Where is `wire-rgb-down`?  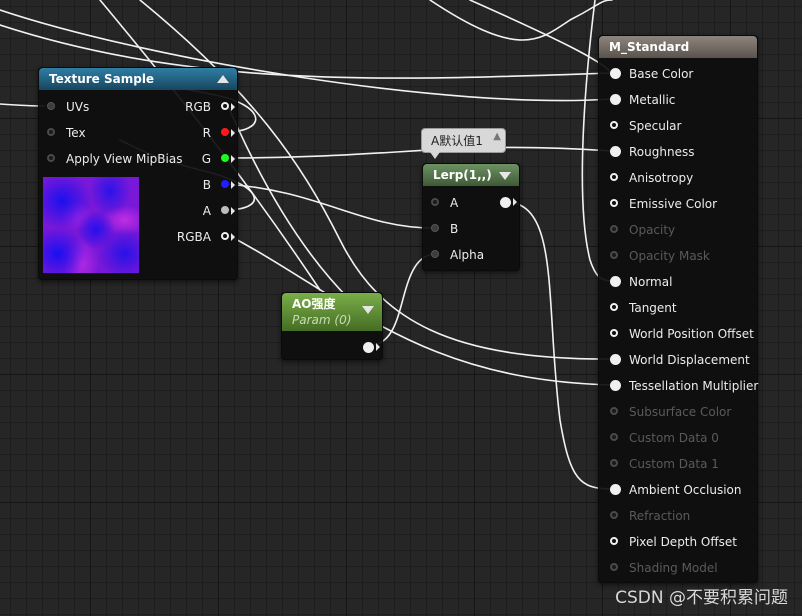 wire-rgb-down is located at coordinates (289, 203).